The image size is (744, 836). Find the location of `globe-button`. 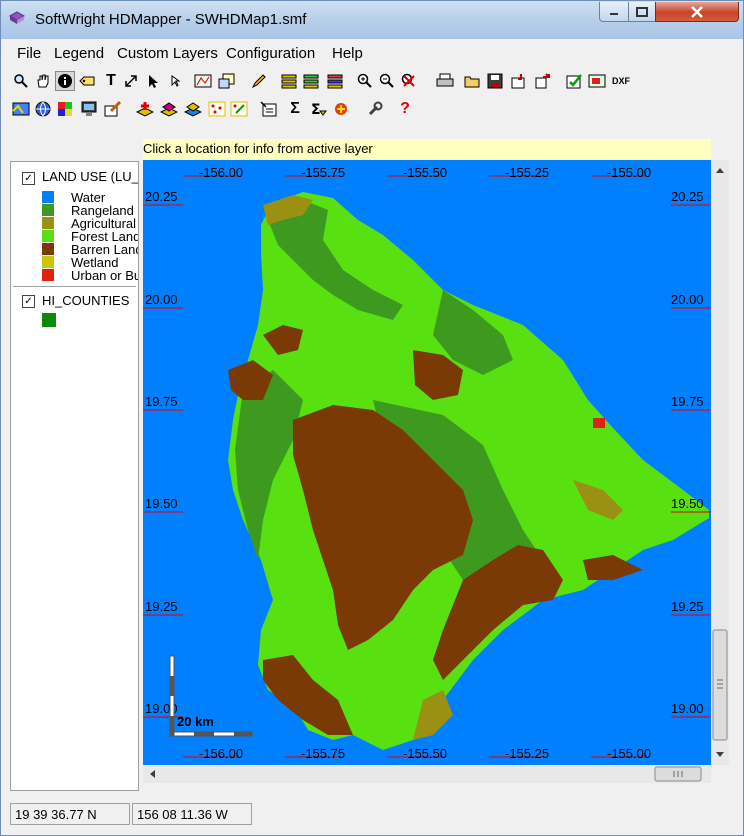

globe-button is located at coordinates (43, 109).